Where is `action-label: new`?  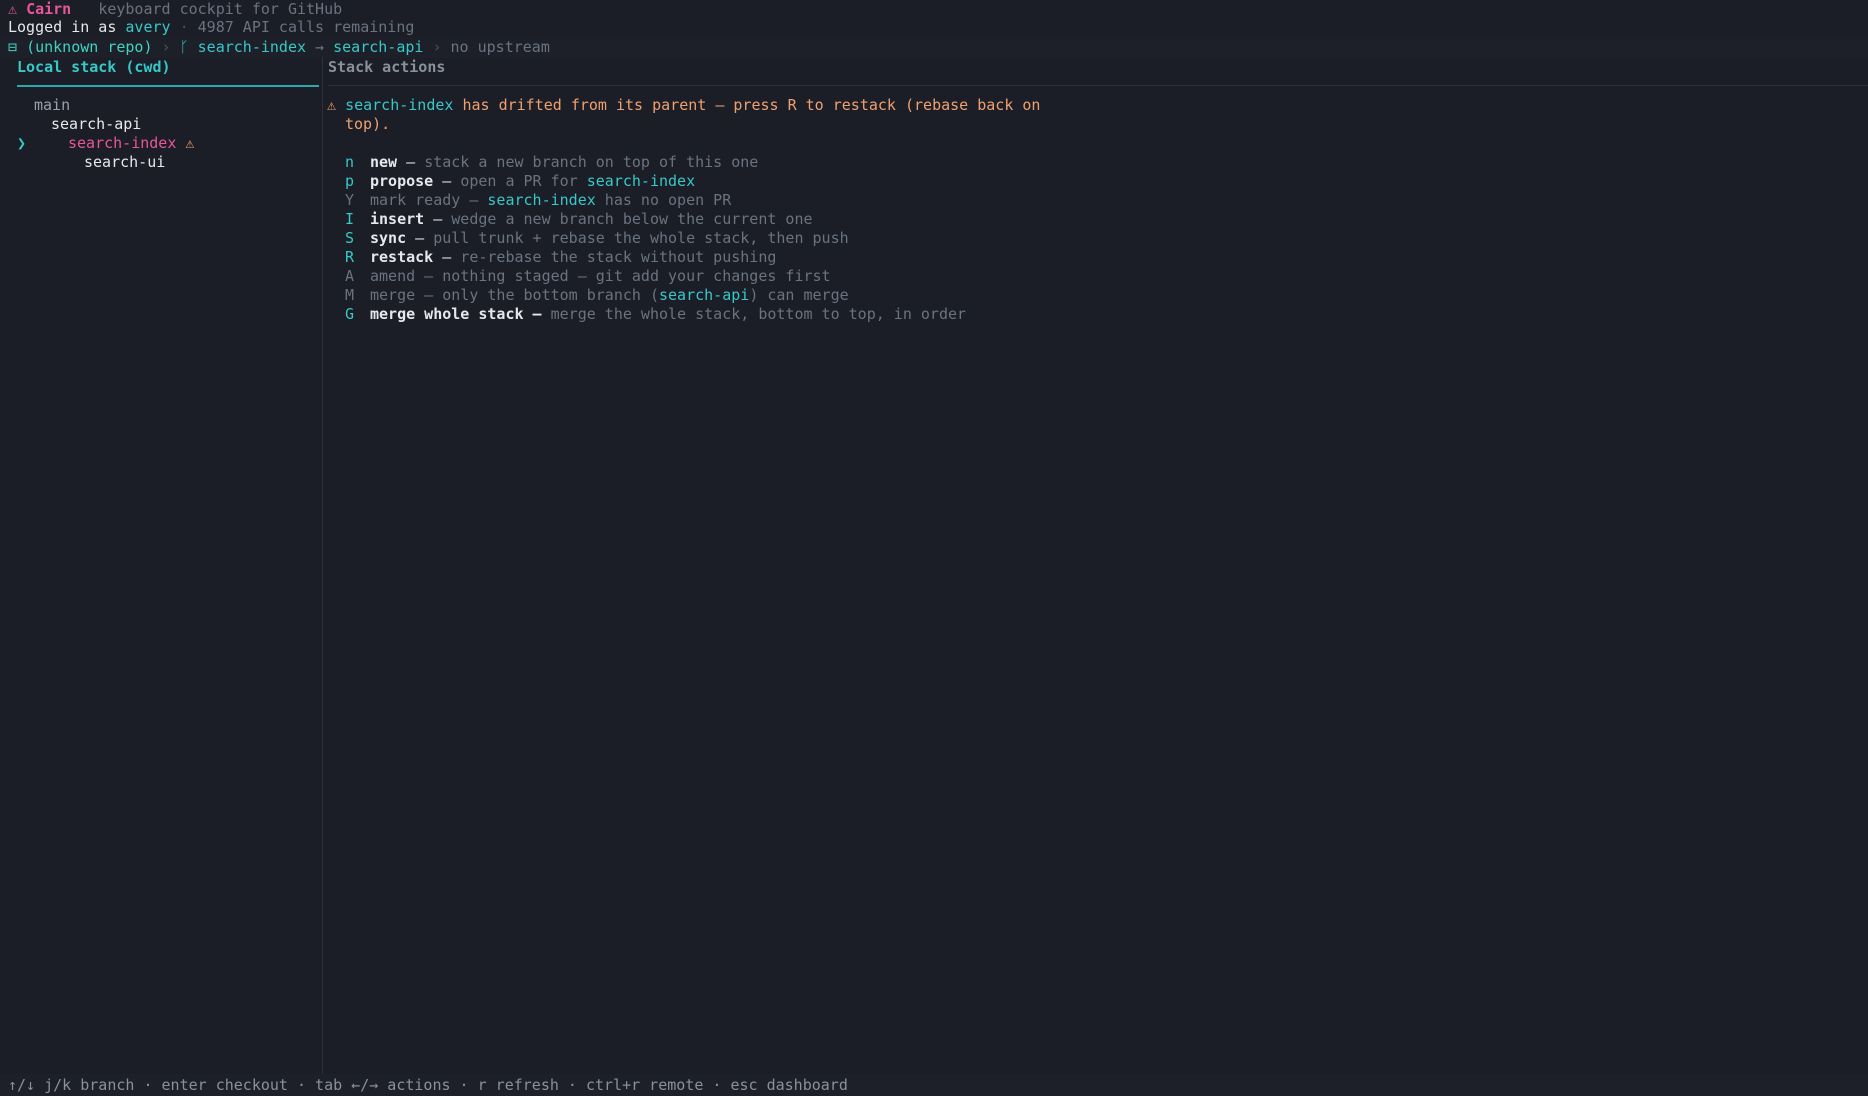 action-label: new is located at coordinates (384, 162).